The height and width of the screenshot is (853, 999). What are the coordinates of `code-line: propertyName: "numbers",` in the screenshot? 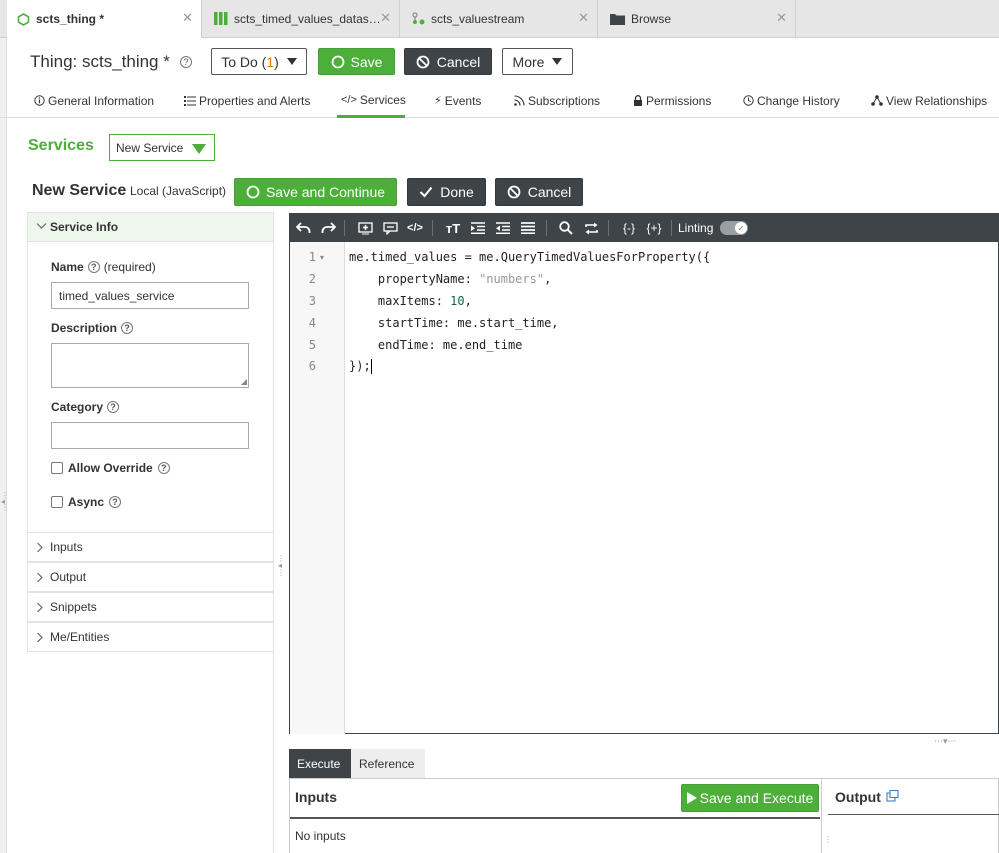 It's located at (450, 279).